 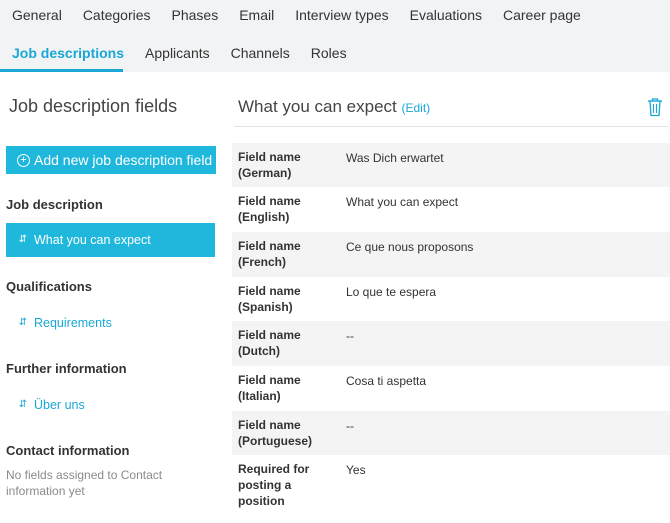 I want to click on sidebar-item-label: Über uns, so click(x=59, y=405).